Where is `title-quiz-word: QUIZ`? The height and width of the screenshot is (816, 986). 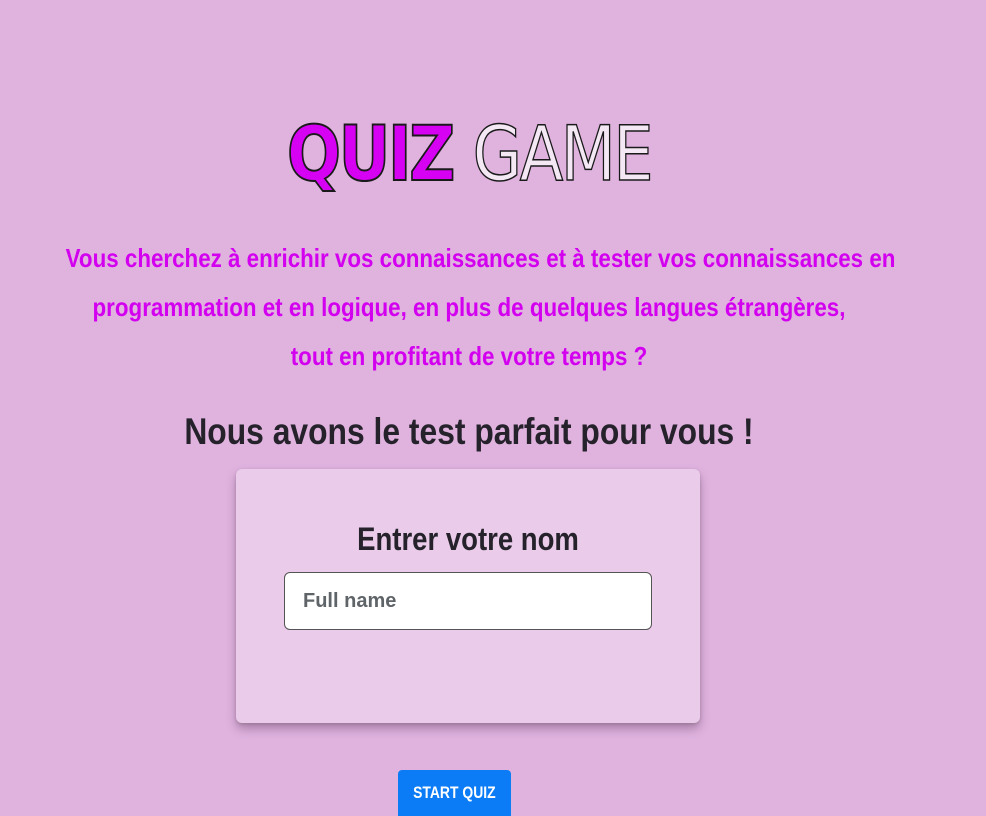 title-quiz-word: QUIZ is located at coordinates (371, 153).